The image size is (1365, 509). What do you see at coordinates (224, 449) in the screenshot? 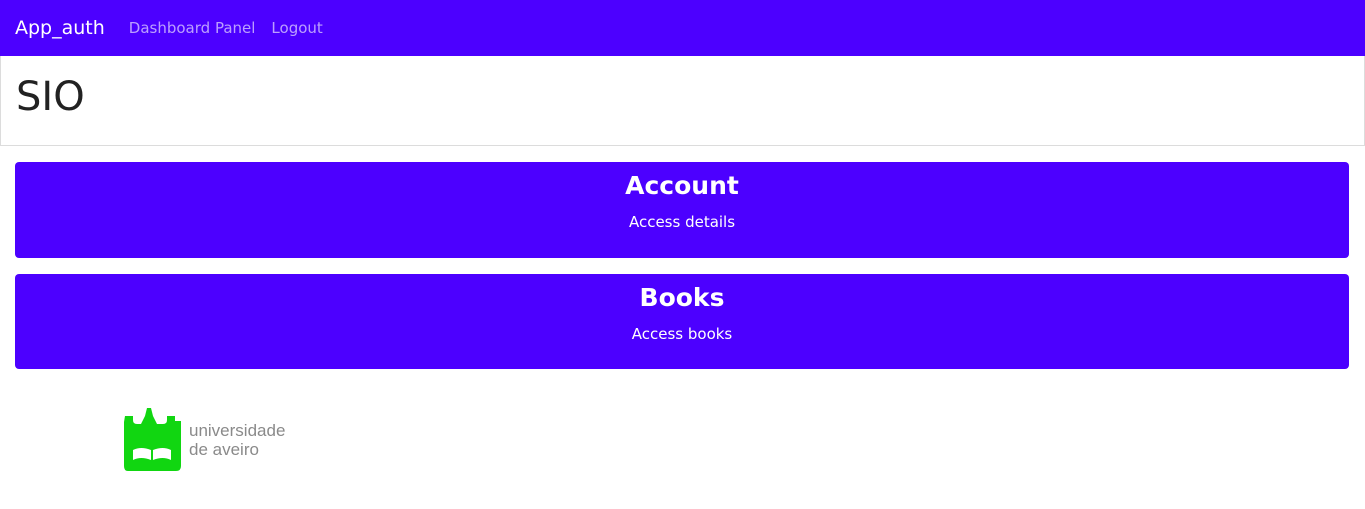
I see `logo-line-2: de aveiro` at bounding box center [224, 449].